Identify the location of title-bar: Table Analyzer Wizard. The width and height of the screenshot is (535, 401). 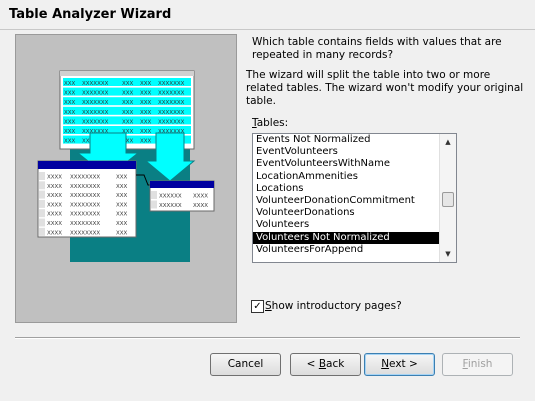
(267, 15).